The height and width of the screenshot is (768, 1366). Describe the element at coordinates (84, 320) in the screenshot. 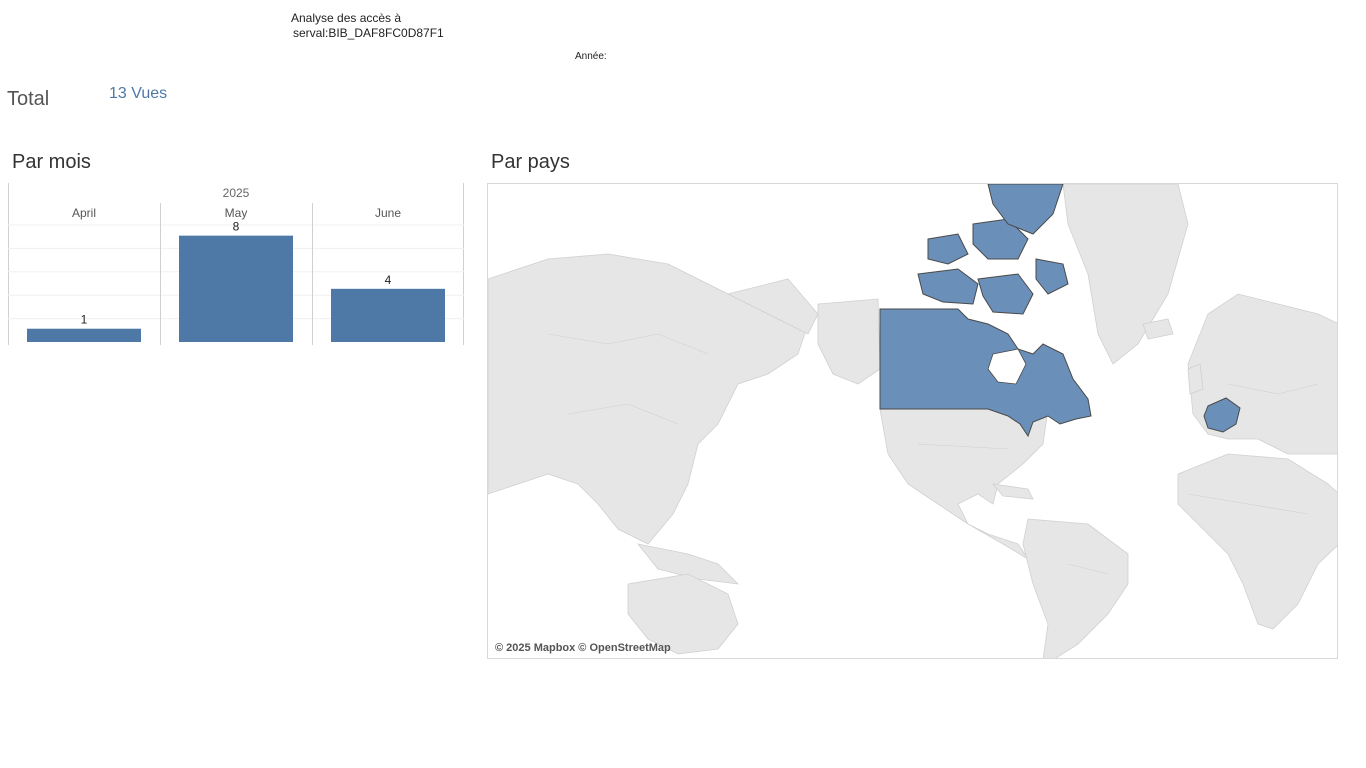

I see `bar-value-label: 1` at that location.